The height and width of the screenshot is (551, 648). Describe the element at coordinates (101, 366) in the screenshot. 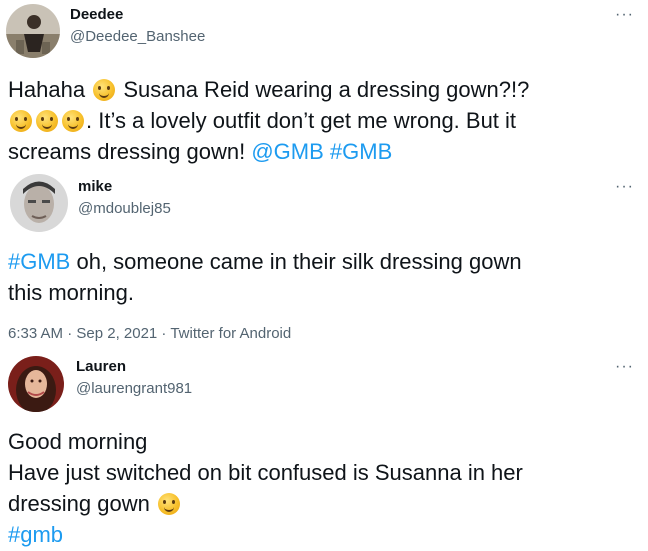

I see `display-name: Lauren` at that location.